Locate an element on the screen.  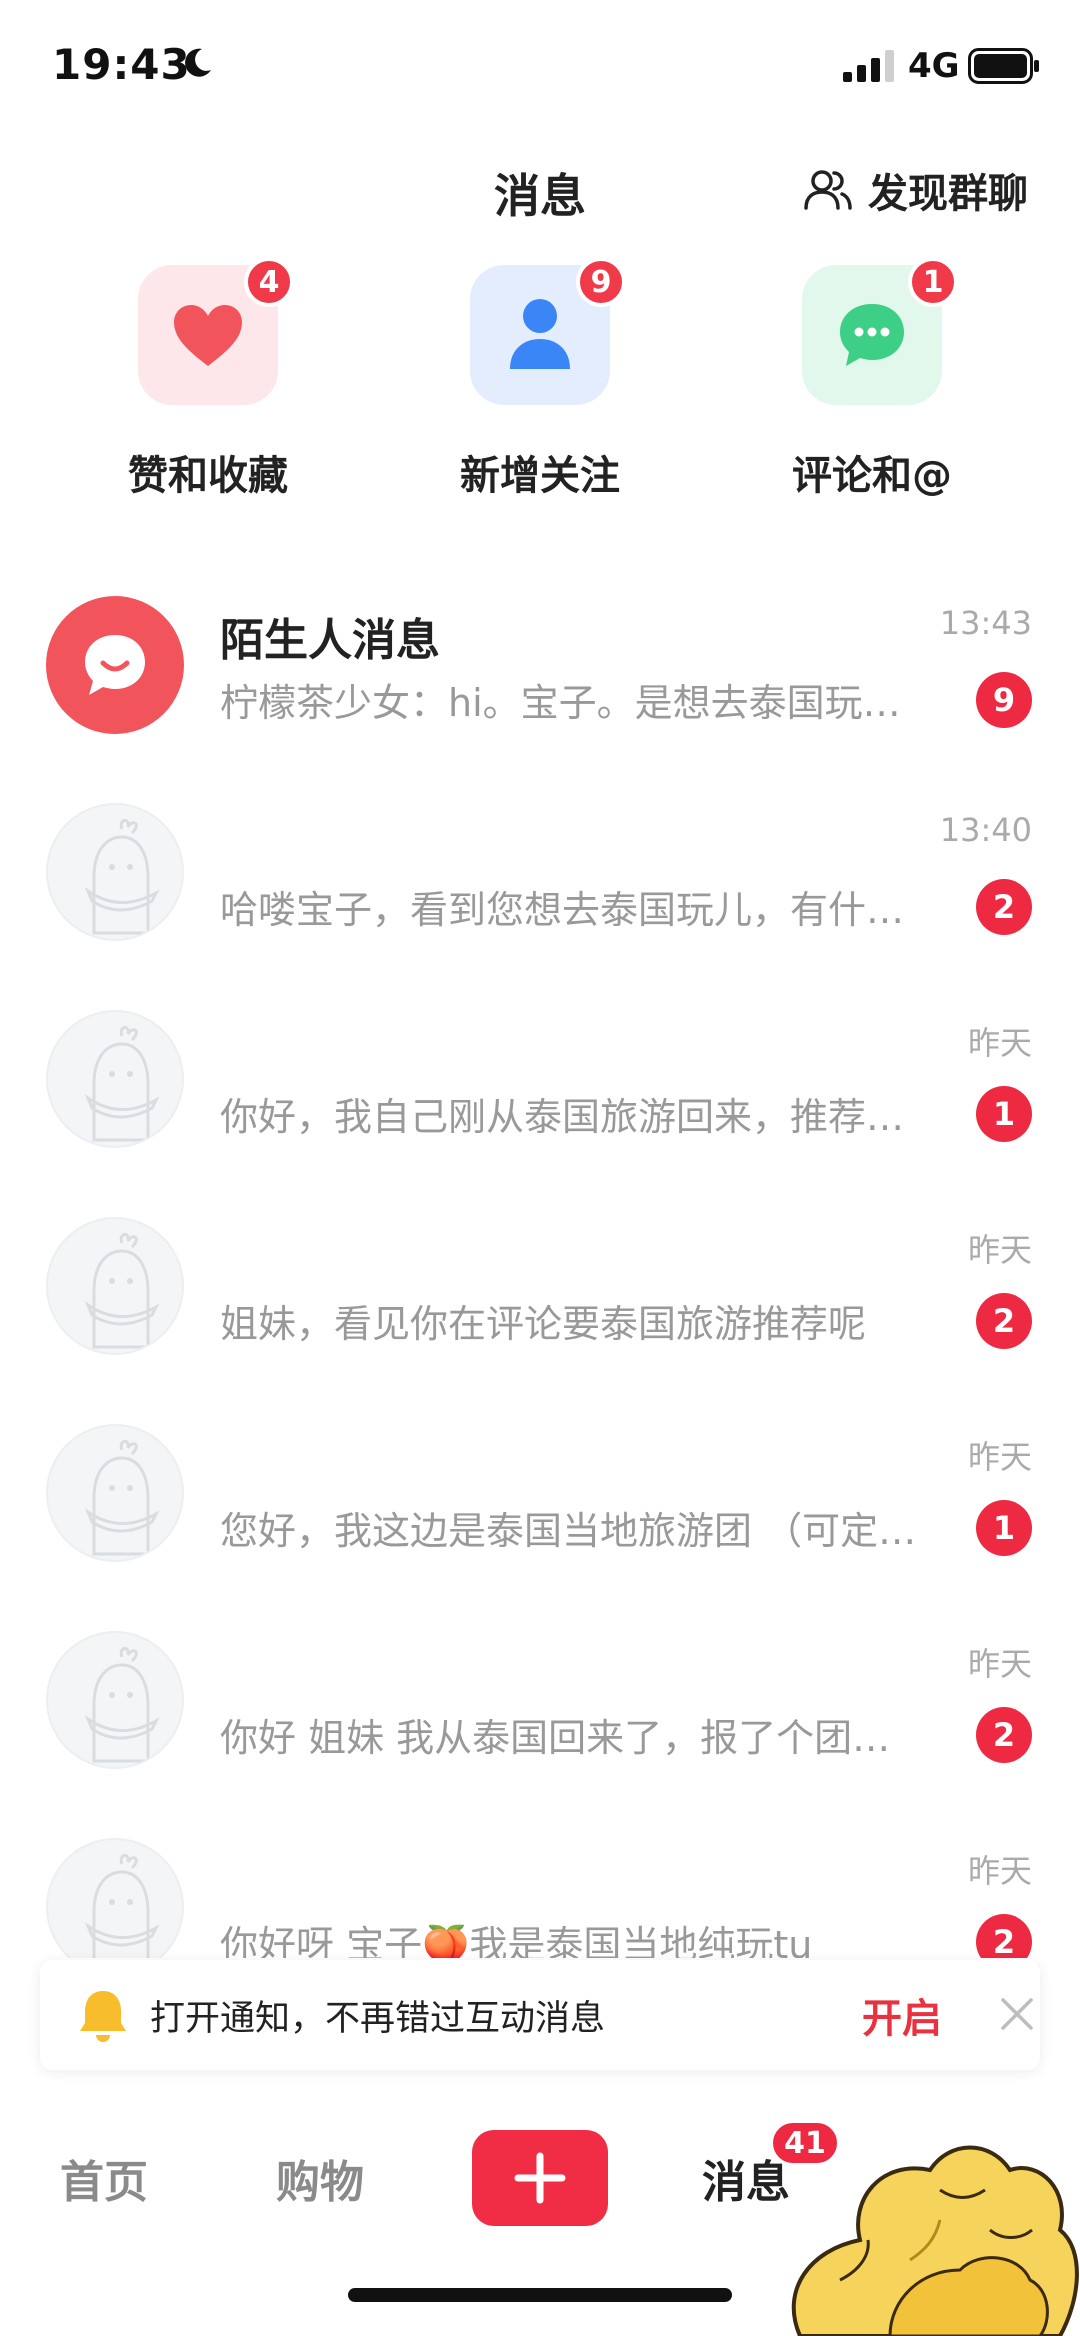
notification-banner: 打开通知，不再错过互动消息 开启 is located at coordinates (540, 2015).